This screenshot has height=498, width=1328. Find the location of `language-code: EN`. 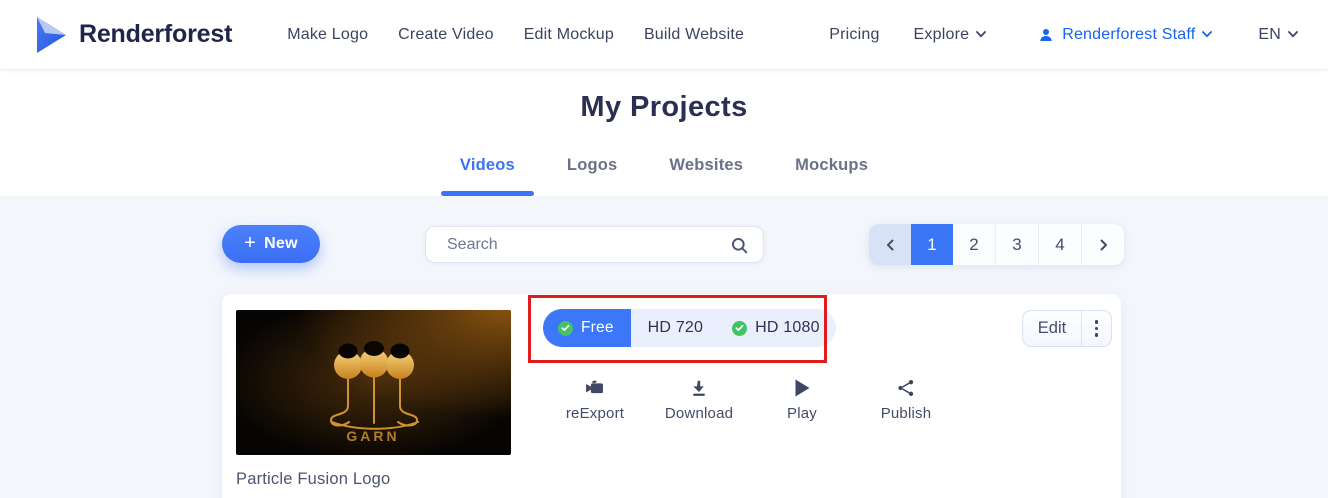

language-code: EN is located at coordinates (1269, 34).